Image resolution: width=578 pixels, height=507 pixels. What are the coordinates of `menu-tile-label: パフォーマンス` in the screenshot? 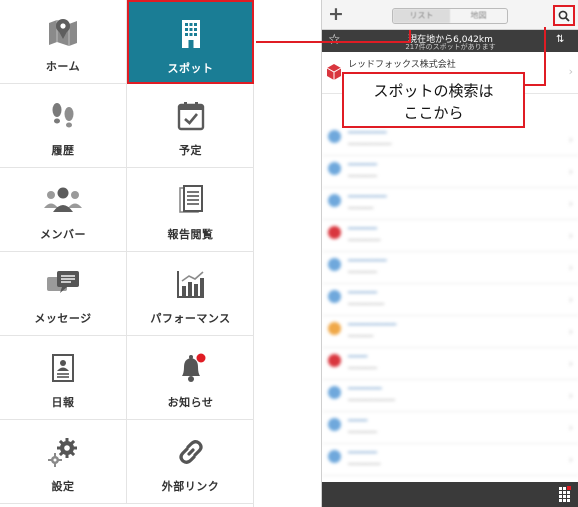 It's located at (190, 318).